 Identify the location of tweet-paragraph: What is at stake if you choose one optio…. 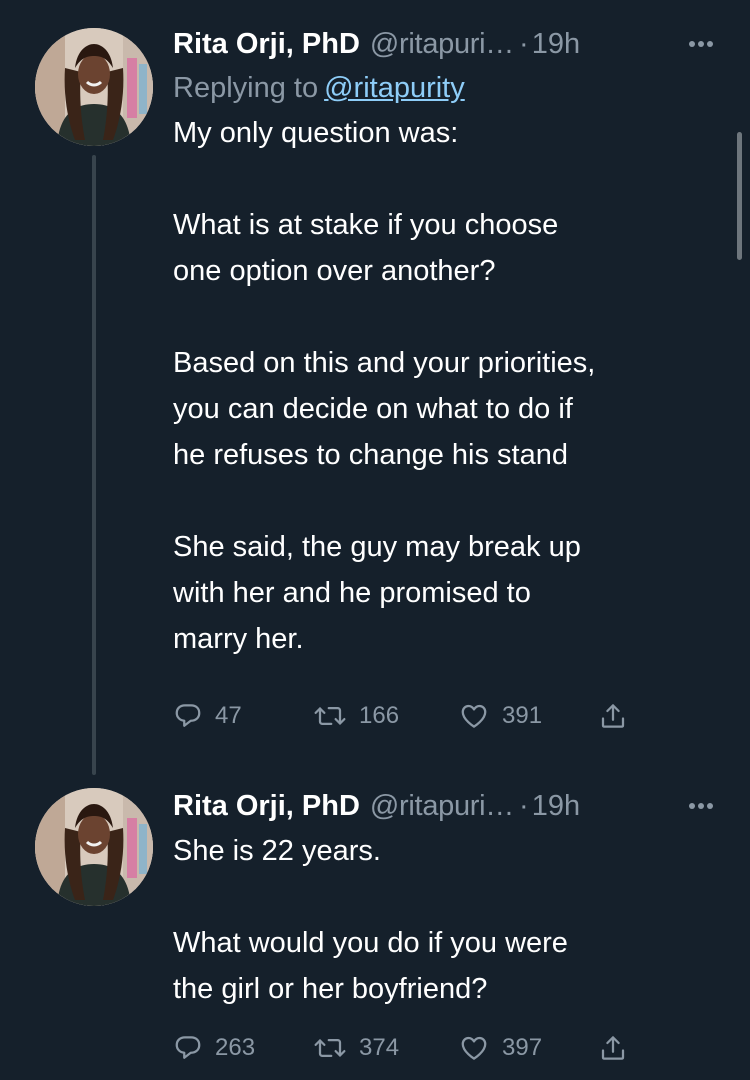
(366, 248).